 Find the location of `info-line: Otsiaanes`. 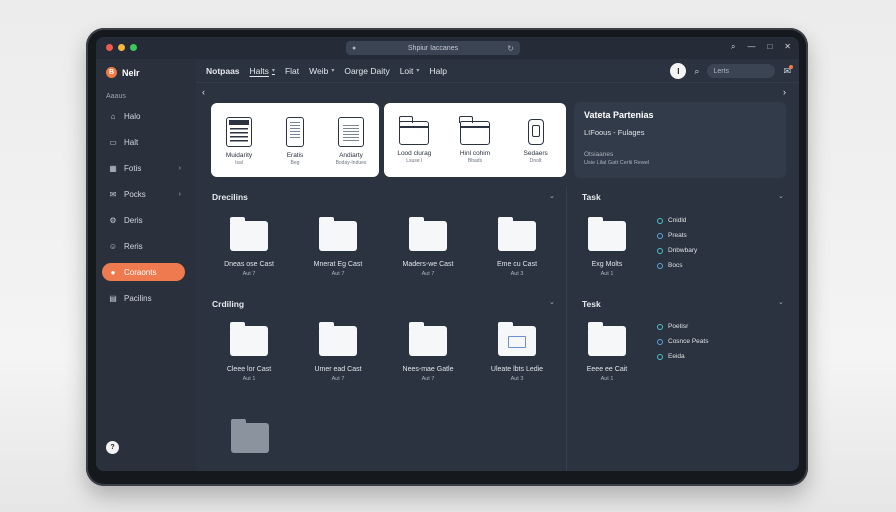

info-line: Otsiaanes is located at coordinates (599, 154).